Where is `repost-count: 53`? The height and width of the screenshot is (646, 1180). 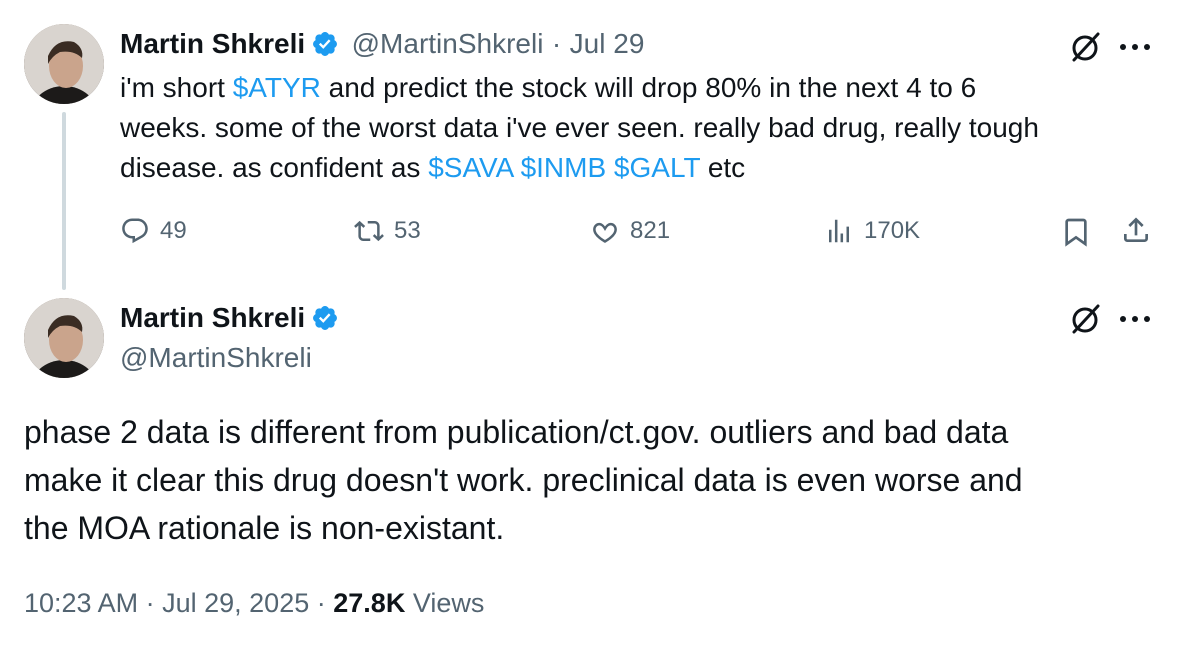
repost-count: 53 is located at coordinates (407, 230).